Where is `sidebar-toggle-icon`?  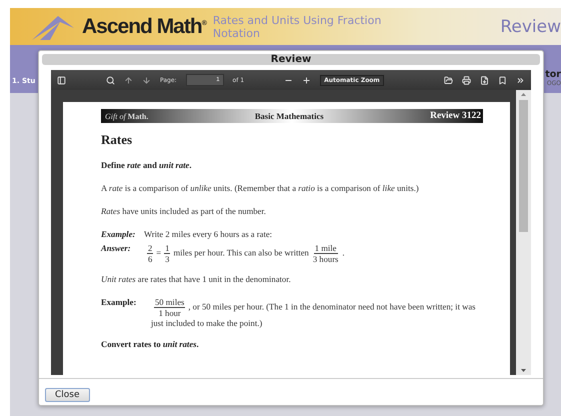
sidebar-toggle-icon is located at coordinates (61, 80).